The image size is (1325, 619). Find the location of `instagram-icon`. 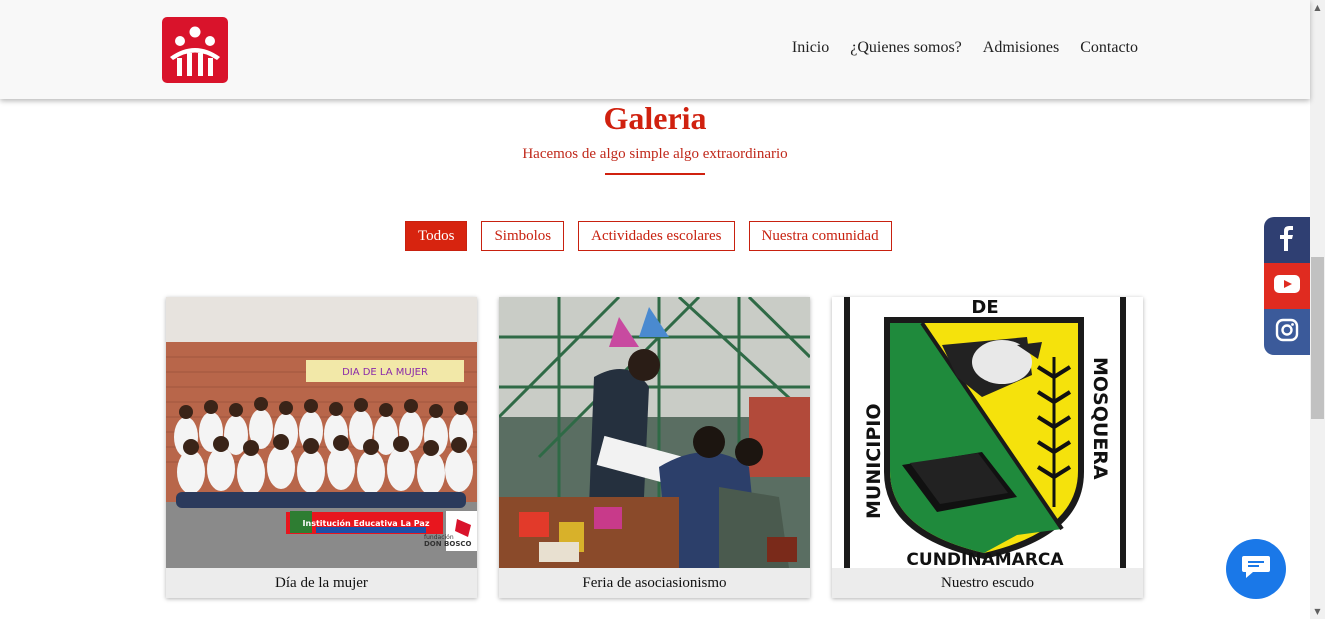

instagram-icon is located at coordinates (1287, 332).